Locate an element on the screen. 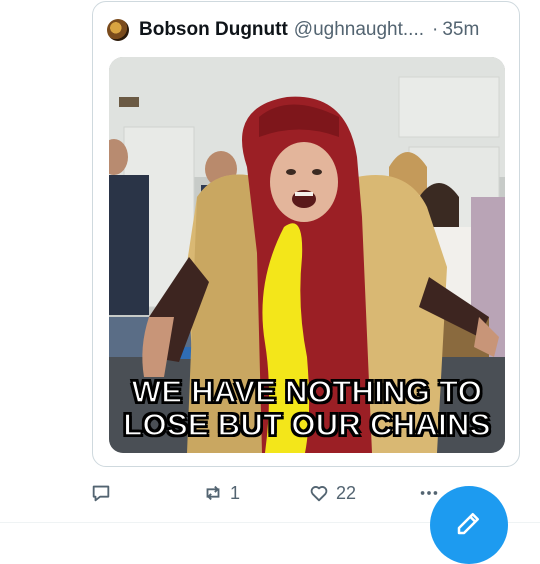 The height and width of the screenshot is (564, 540). heart-icon is located at coordinates (319, 494).